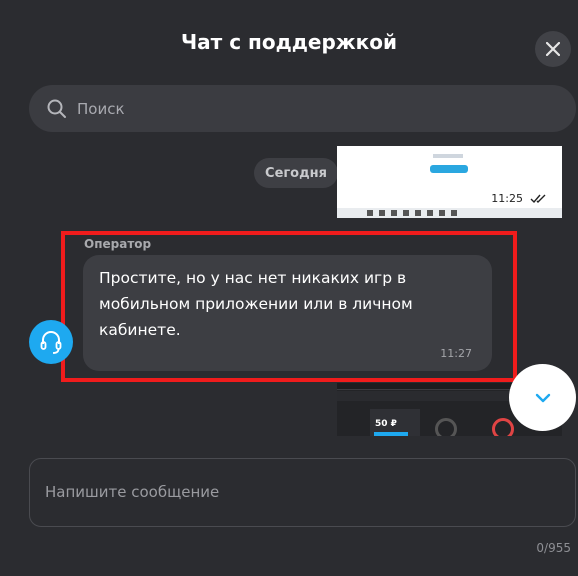 This screenshot has width=578, height=576. Describe the element at coordinates (507, 198) in the screenshot. I see `attachment-time: 11:25` at that location.